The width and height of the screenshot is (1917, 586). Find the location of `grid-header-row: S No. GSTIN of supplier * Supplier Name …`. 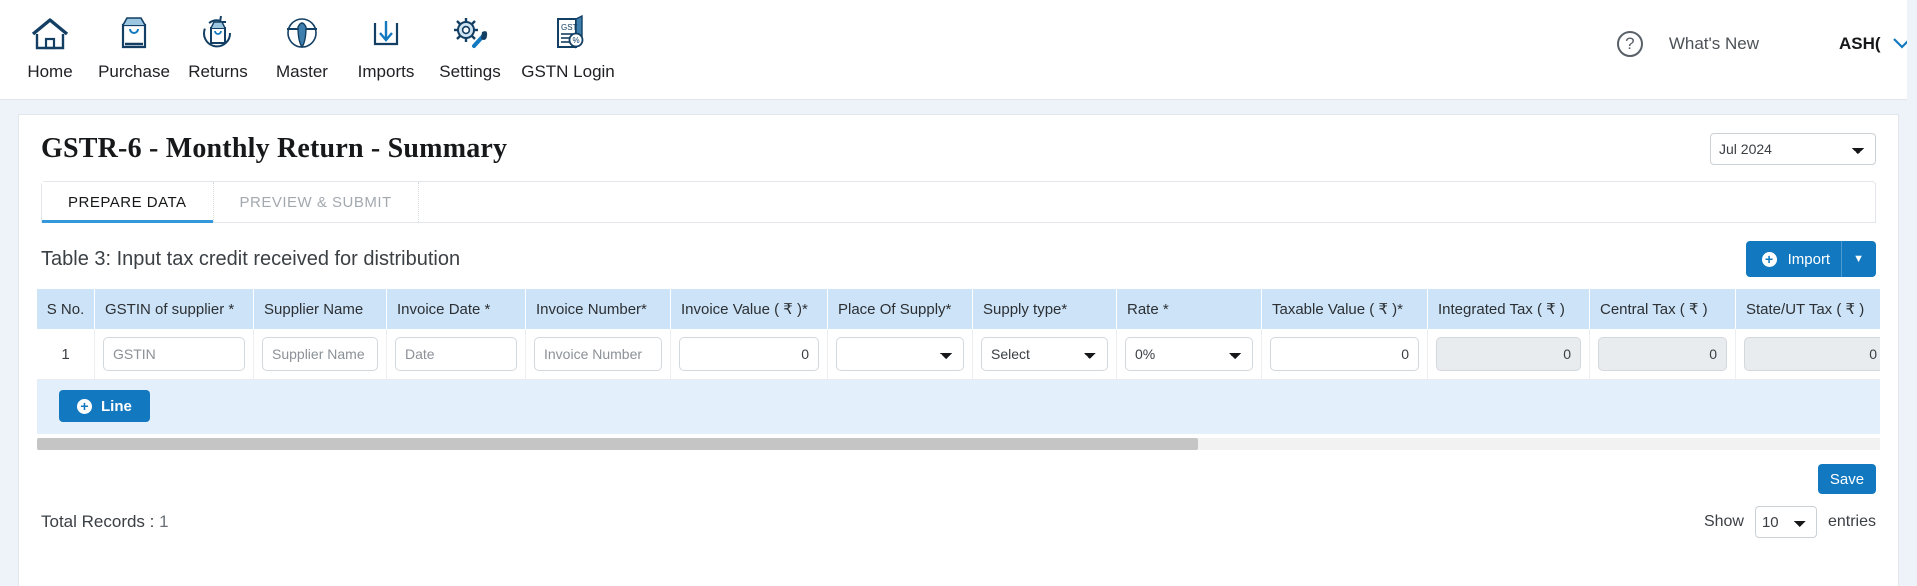

grid-header-row: S No. GSTIN of supplier * Supplier Name … is located at coordinates (958, 309).